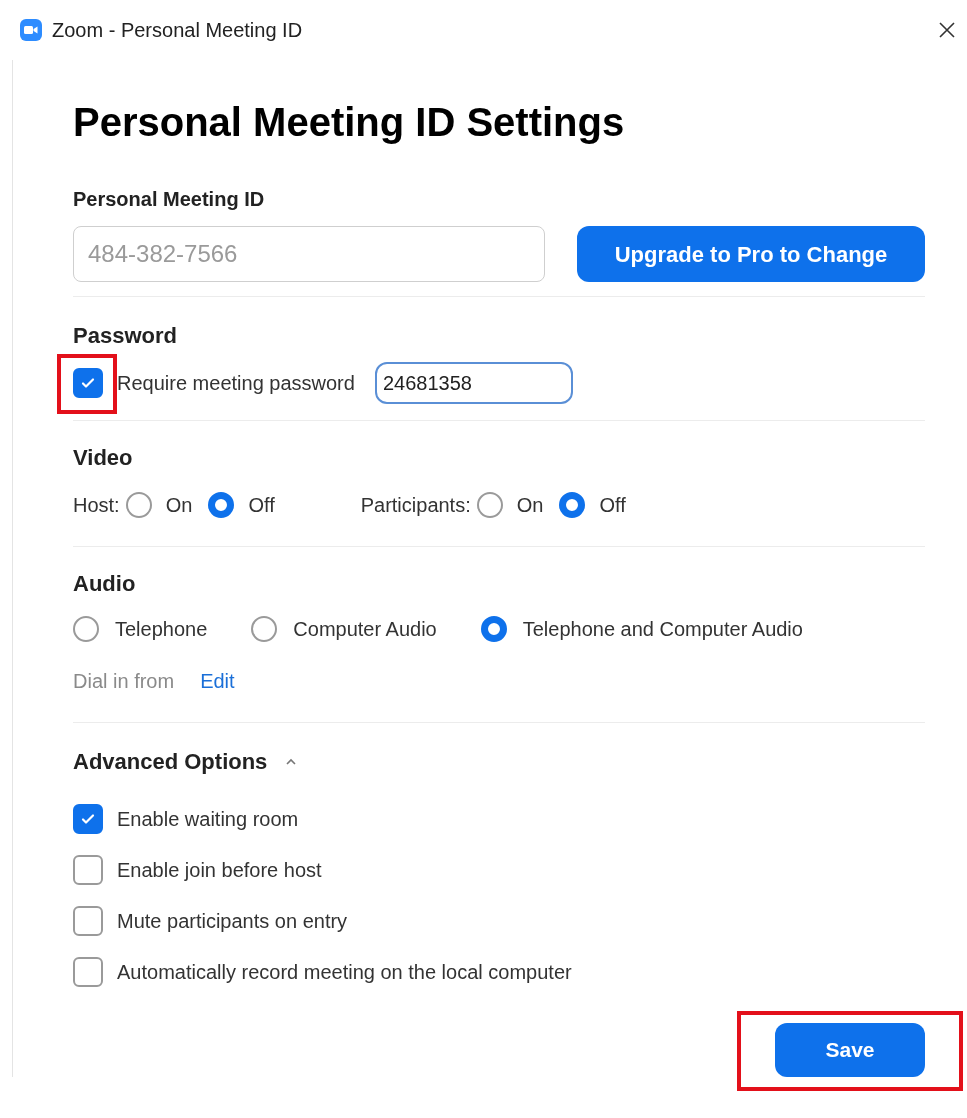 The image size is (967, 1118). What do you see at coordinates (344, 972) in the screenshot?
I see `checkbox-label: Automatically record meeting on the local computer` at bounding box center [344, 972].